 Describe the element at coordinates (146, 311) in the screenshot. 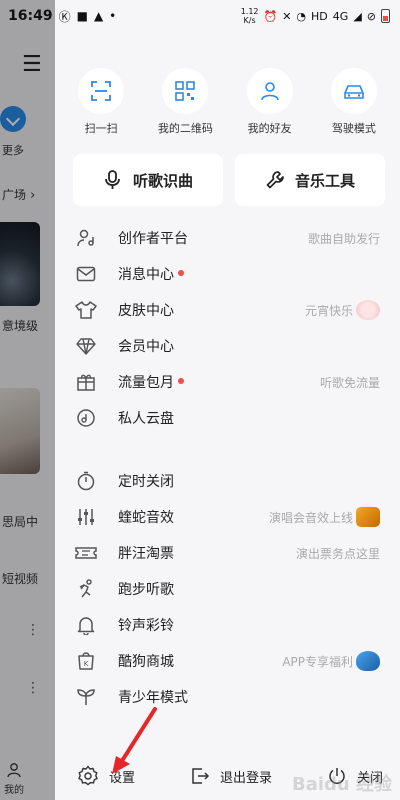

I see `menu-label: 皮肤中心` at that location.